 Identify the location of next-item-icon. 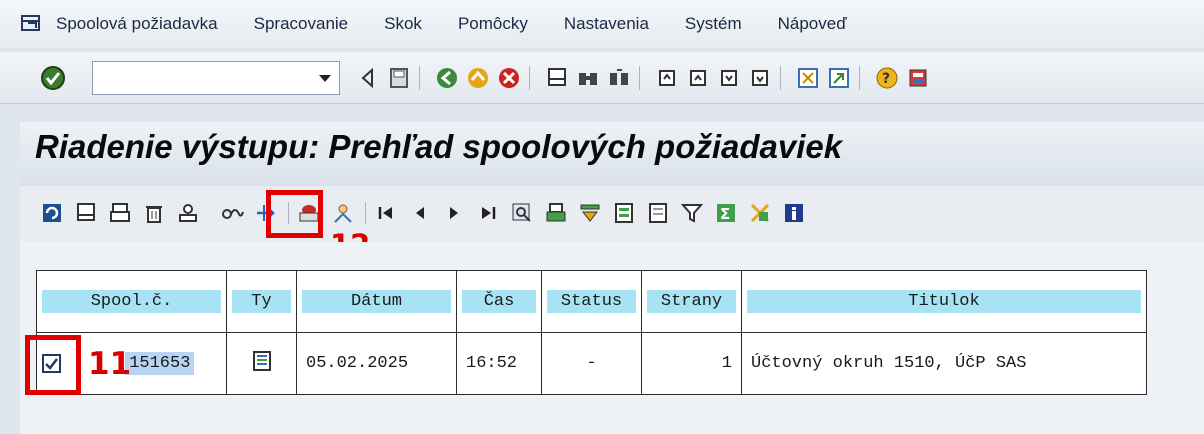
(454, 213).